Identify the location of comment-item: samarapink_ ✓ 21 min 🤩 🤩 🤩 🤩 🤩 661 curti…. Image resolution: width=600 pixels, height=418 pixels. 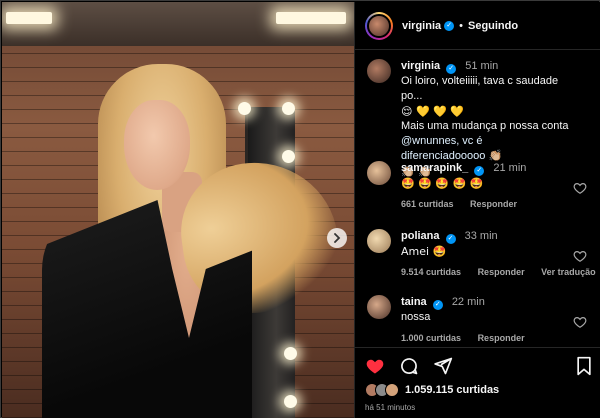
(480, 185).